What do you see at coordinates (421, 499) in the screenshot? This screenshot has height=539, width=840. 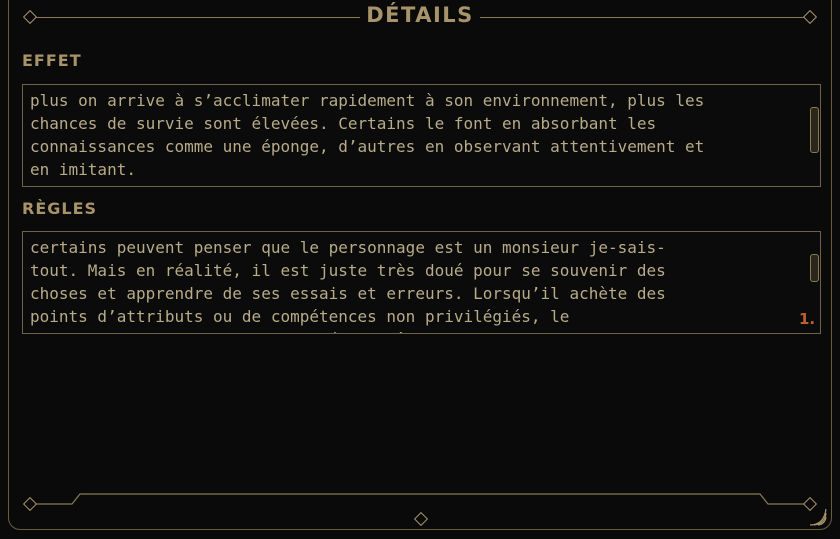 I see `footer-ornament` at bounding box center [421, 499].